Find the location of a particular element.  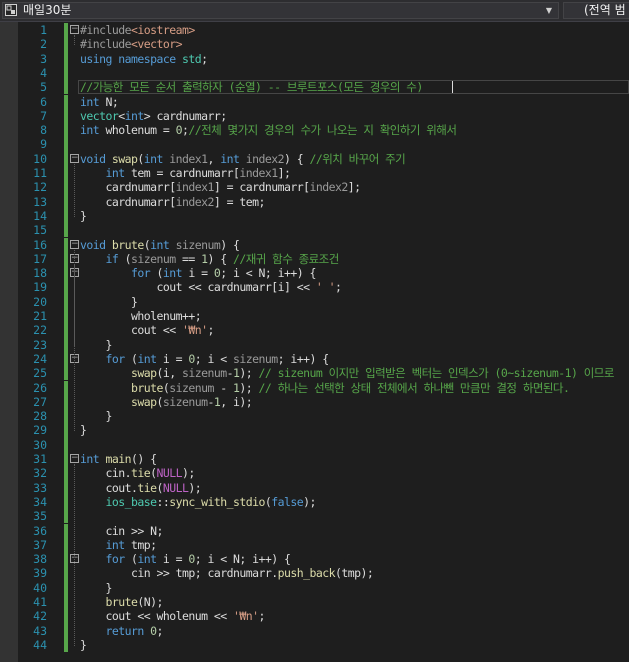

line-number: 22 is located at coordinates (40, 330).